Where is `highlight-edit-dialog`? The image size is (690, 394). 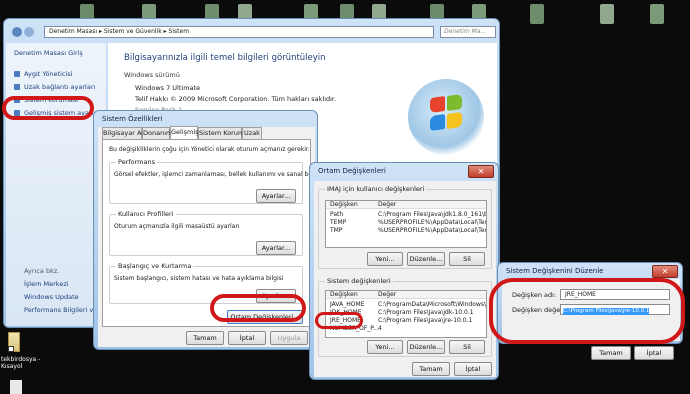
highlight-edit-dialog is located at coordinates (587, 311).